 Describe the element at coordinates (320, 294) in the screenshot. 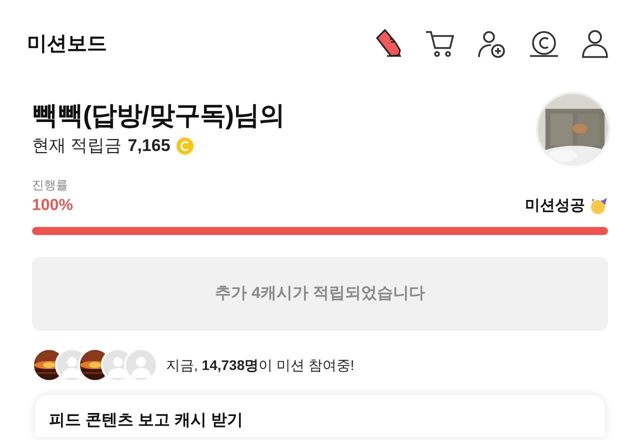

I see `notice-text: 추가 4캐시가 적립되었습니다` at that location.